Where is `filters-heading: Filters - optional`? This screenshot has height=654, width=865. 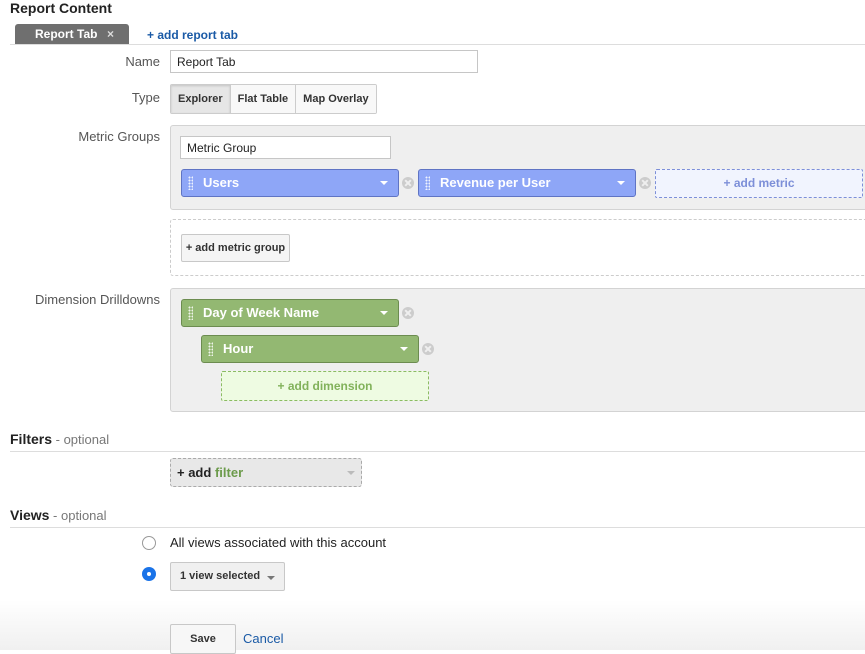
filters-heading: Filters - optional is located at coordinates (59, 439).